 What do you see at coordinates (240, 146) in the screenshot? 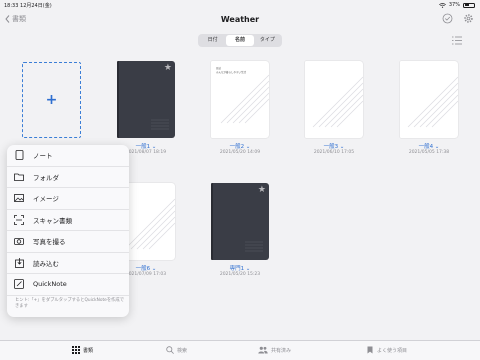
I see `document-name: 一般2 ⌄` at bounding box center [240, 146].